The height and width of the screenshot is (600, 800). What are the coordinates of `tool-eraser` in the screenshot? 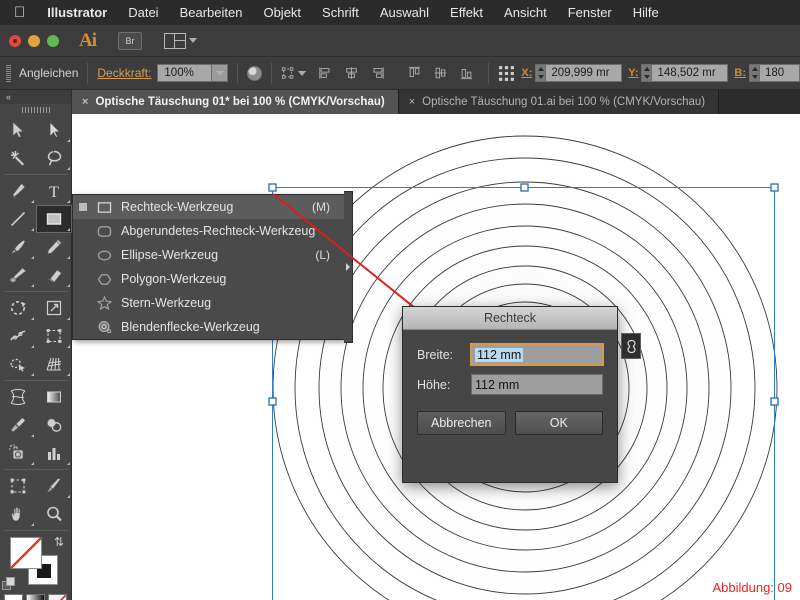 It's located at (54, 275).